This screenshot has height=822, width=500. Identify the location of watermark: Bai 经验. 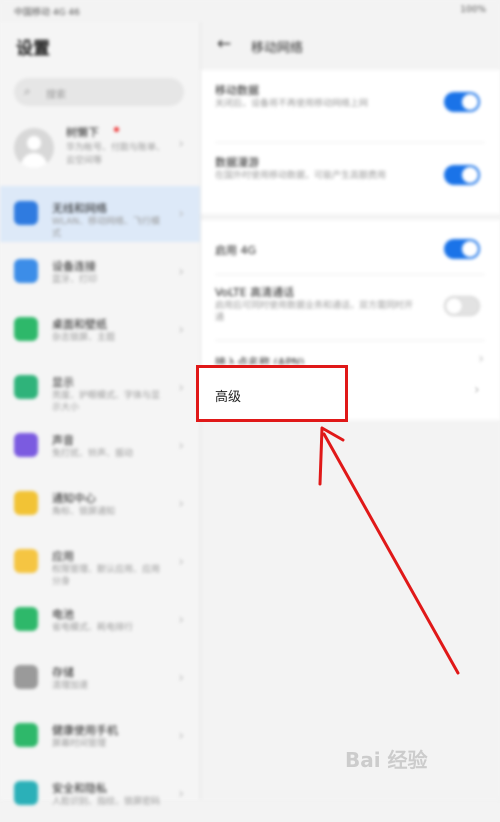
(386, 760).